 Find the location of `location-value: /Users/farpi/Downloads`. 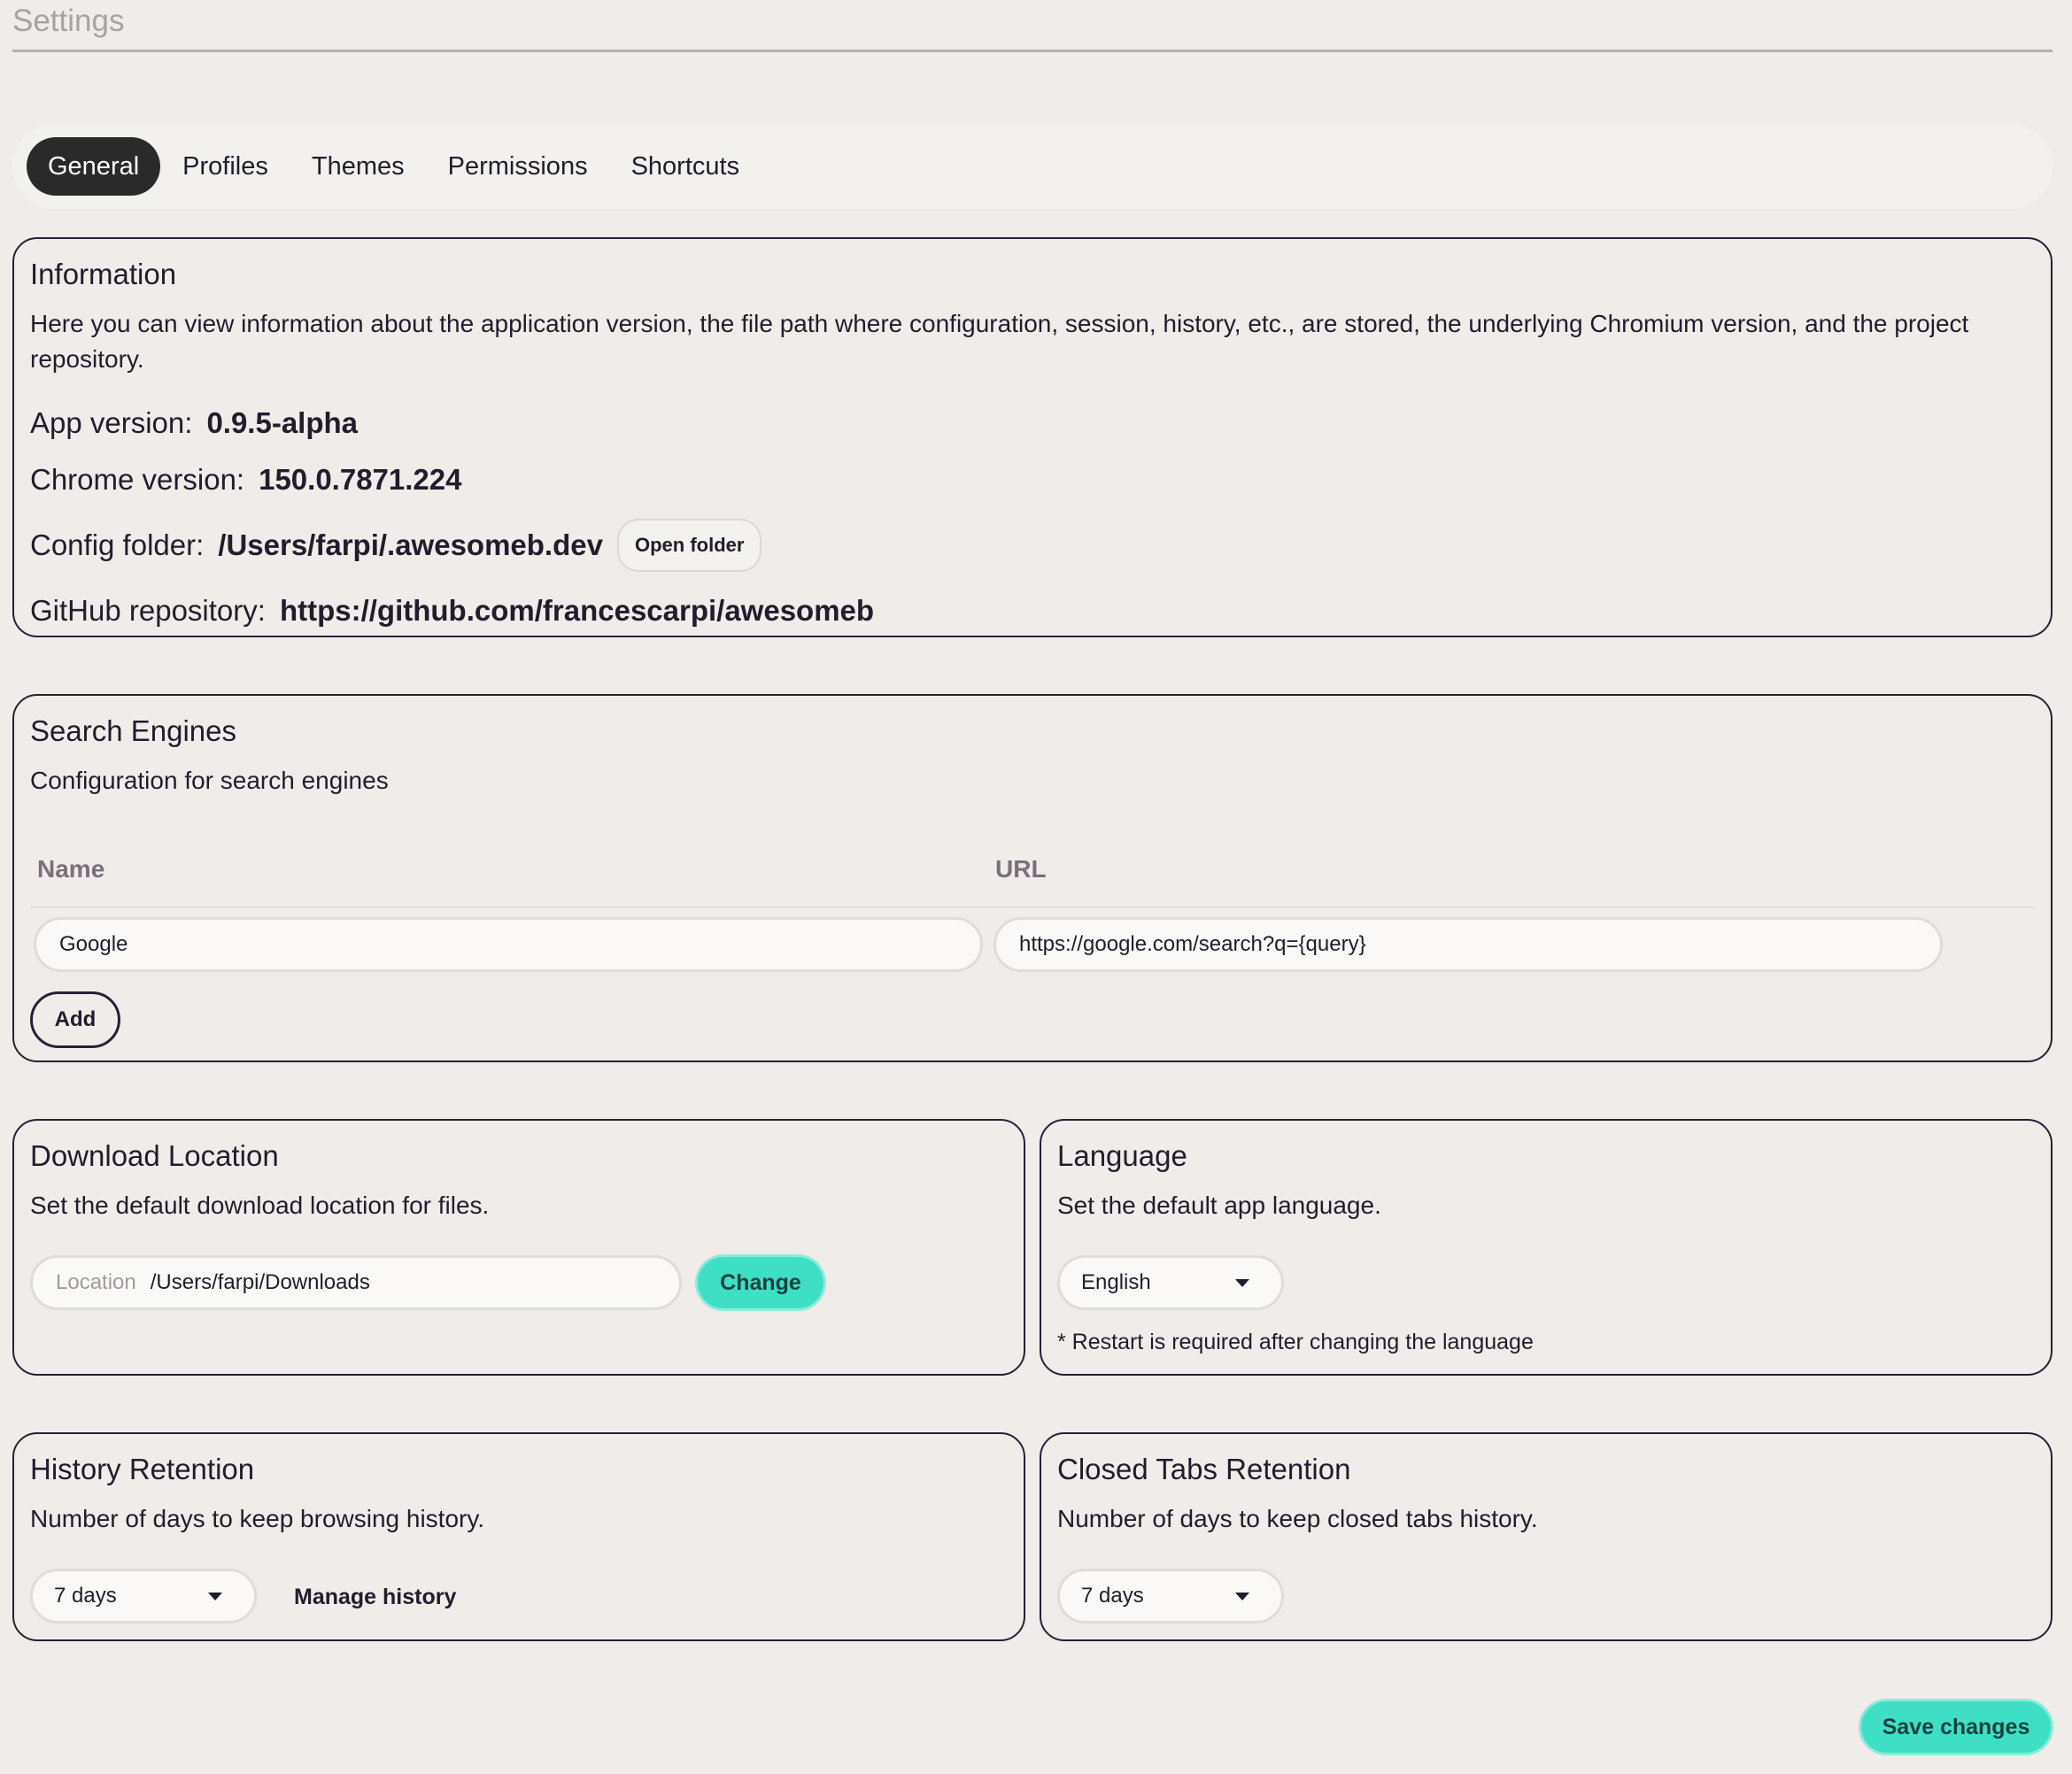

location-value: /Users/farpi/Downloads is located at coordinates (260, 1282).